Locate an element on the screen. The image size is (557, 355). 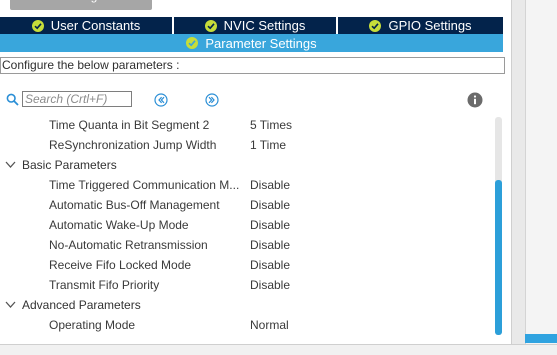
parameter-row: No-Automatic Retransmission Disable is located at coordinates (245, 245).